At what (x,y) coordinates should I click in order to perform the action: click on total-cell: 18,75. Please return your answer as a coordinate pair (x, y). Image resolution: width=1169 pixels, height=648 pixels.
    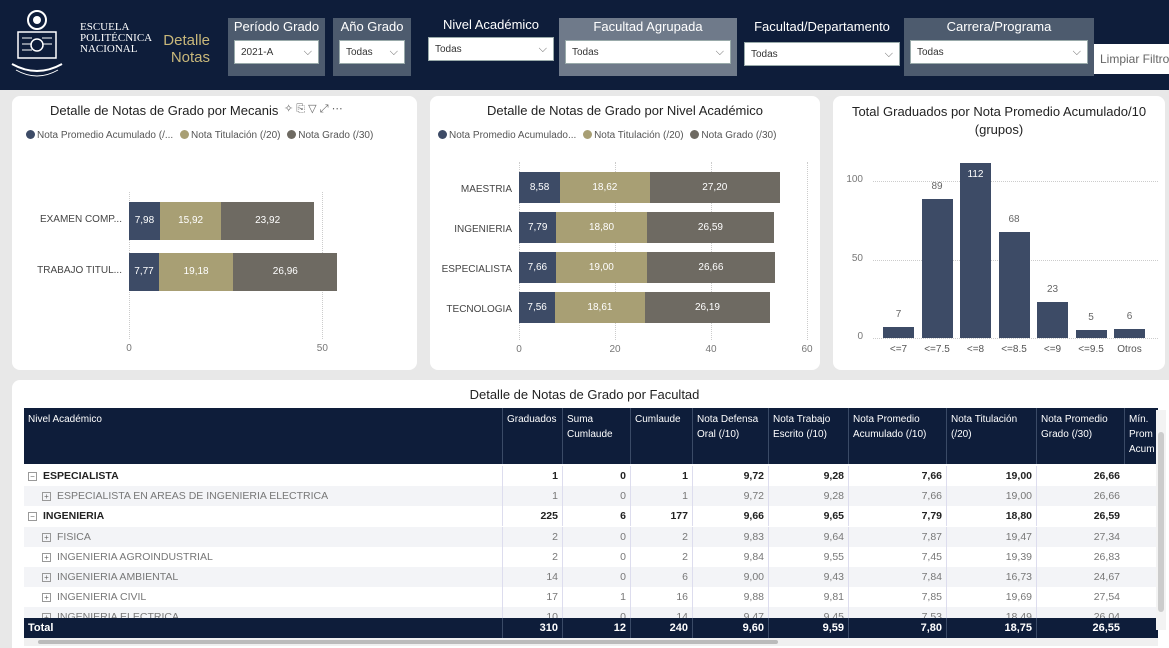
    Looking at the image, I should click on (991, 628).